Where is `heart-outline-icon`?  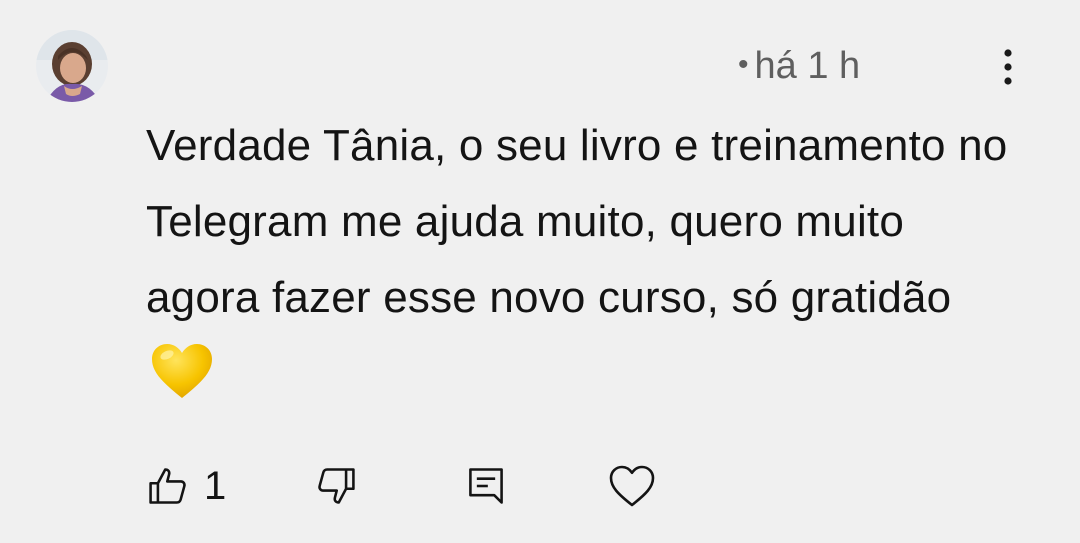 heart-outline-icon is located at coordinates (632, 486).